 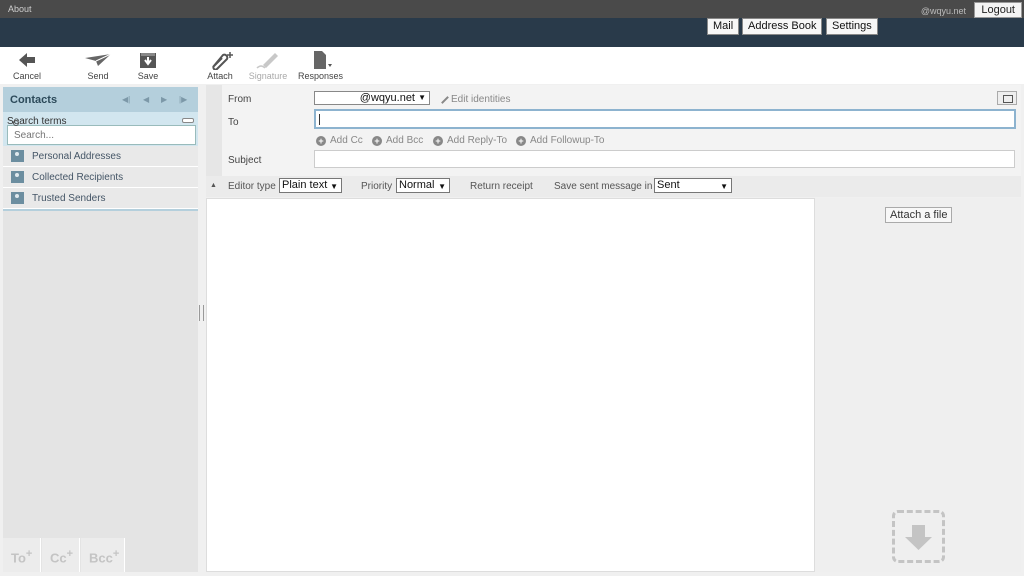 I want to click on add-cc-link: + Add Cc, so click(x=339, y=140).